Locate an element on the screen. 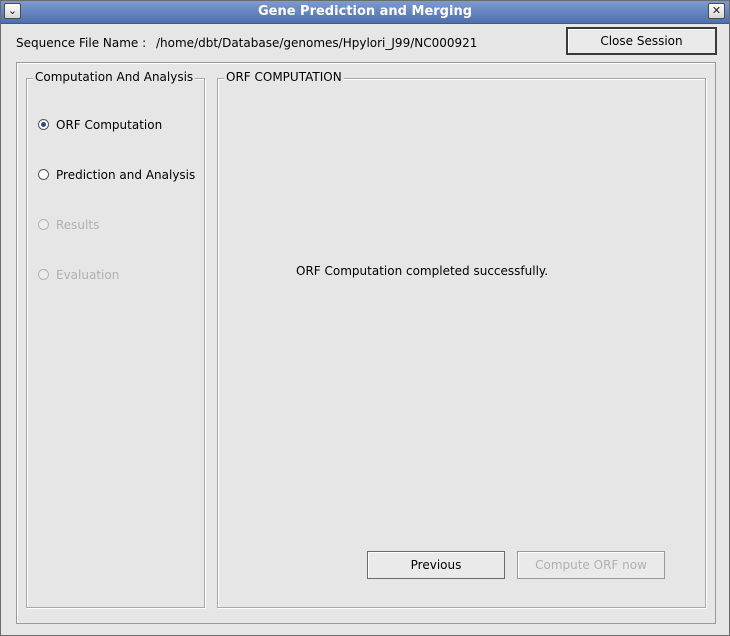 This screenshot has height=636, width=730. compute-orf-button: Compute ORF now is located at coordinates (591, 565).